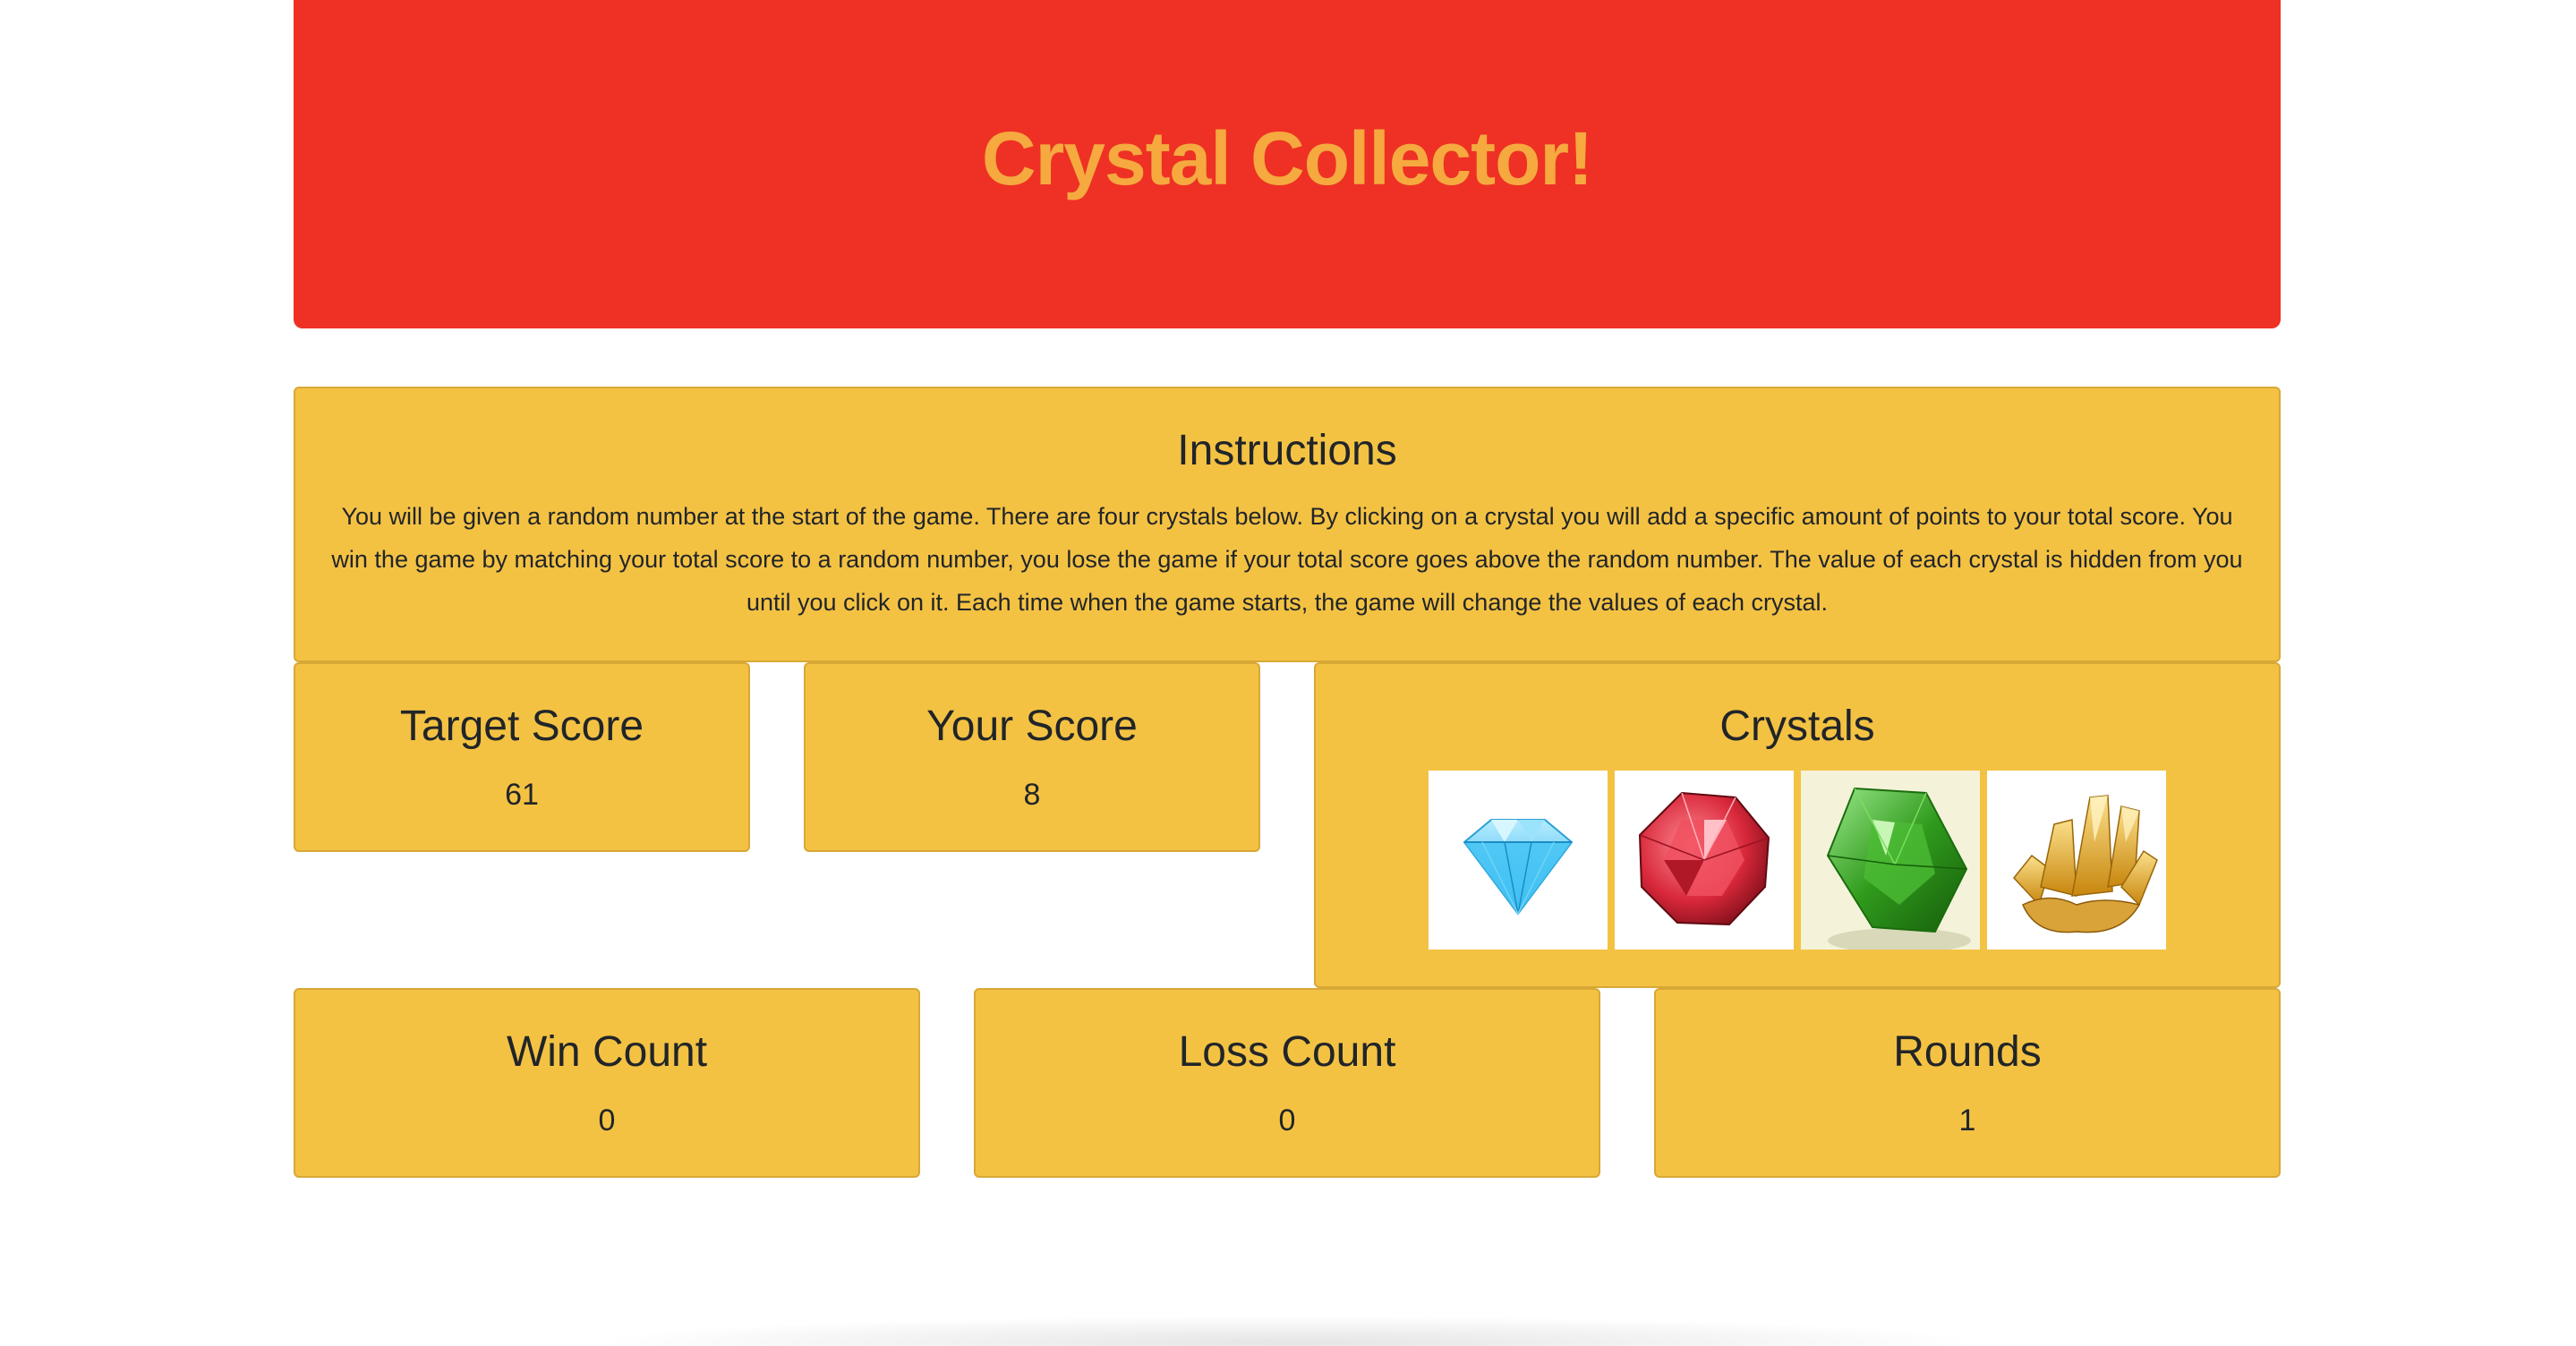 This screenshot has height=1346, width=2576. Describe the element at coordinates (521, 727) in the screenshot. I see `target-score-label: Target Score` at that location.